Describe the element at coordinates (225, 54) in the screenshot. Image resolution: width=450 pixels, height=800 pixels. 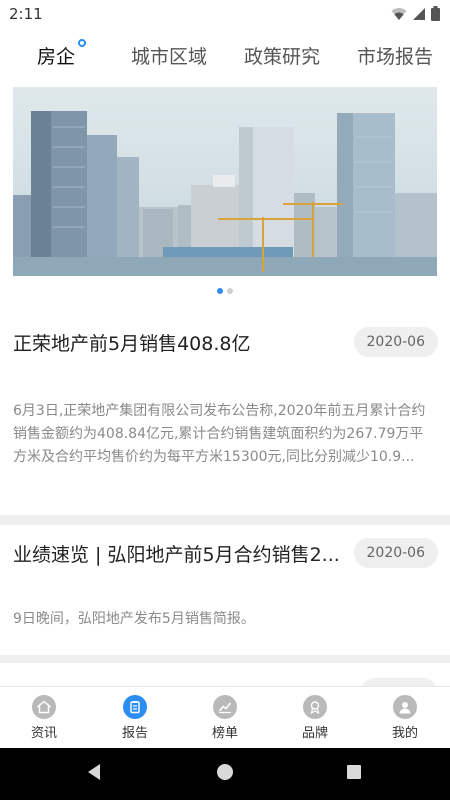
I see `top-tab-bar: 房企 城市区域 政策研究 市场报告` at that location.